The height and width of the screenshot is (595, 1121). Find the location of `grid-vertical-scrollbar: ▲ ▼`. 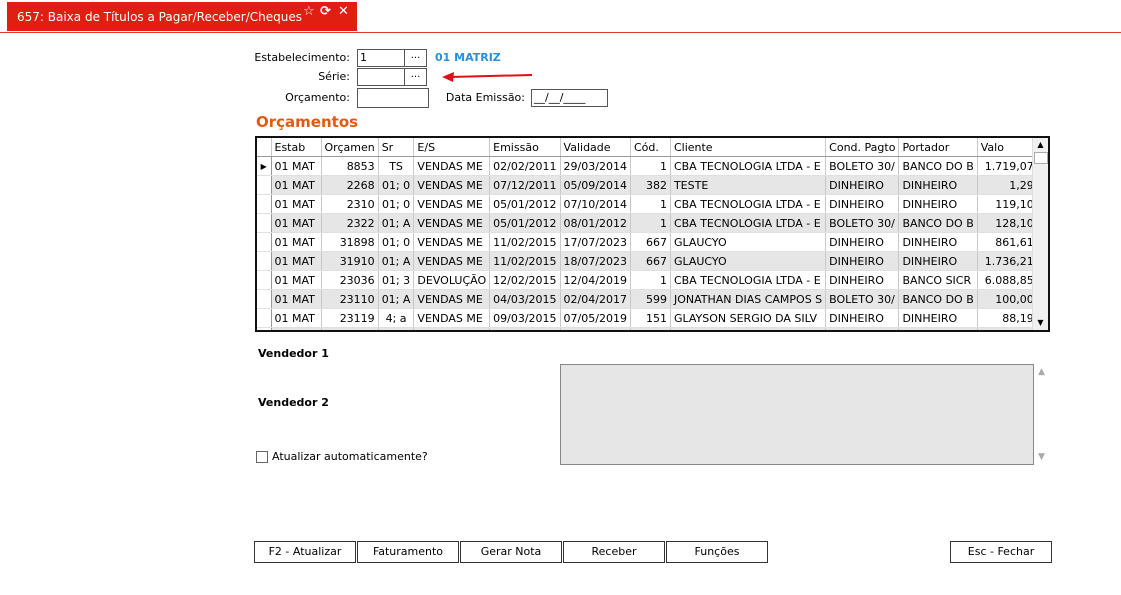

grid-vertical-scrollbar: ▲ ▼ is located at coordinates (1040, 234).